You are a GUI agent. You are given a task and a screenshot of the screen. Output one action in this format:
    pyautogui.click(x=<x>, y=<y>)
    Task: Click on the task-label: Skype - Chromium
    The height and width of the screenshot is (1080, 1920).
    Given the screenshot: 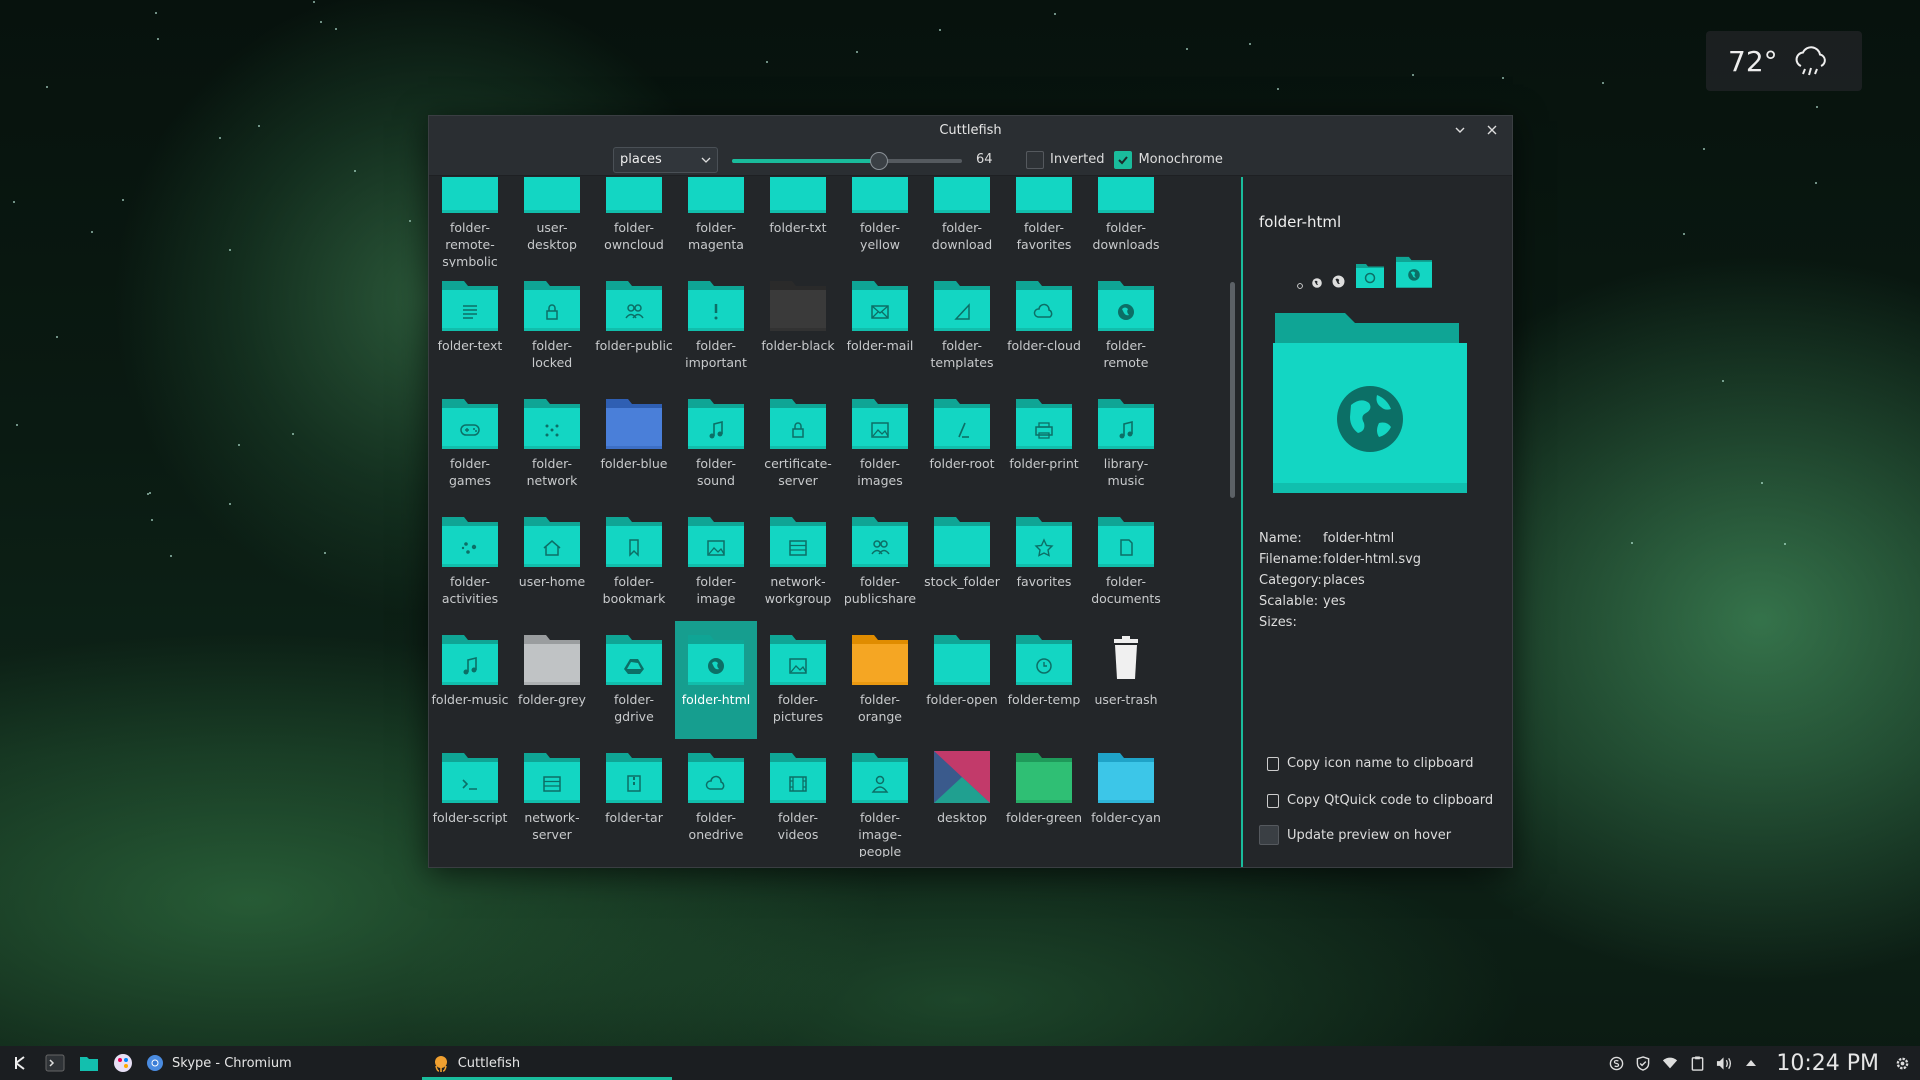 What is the action you would take?
    pyautogui.click(x=232, y=1063)
    